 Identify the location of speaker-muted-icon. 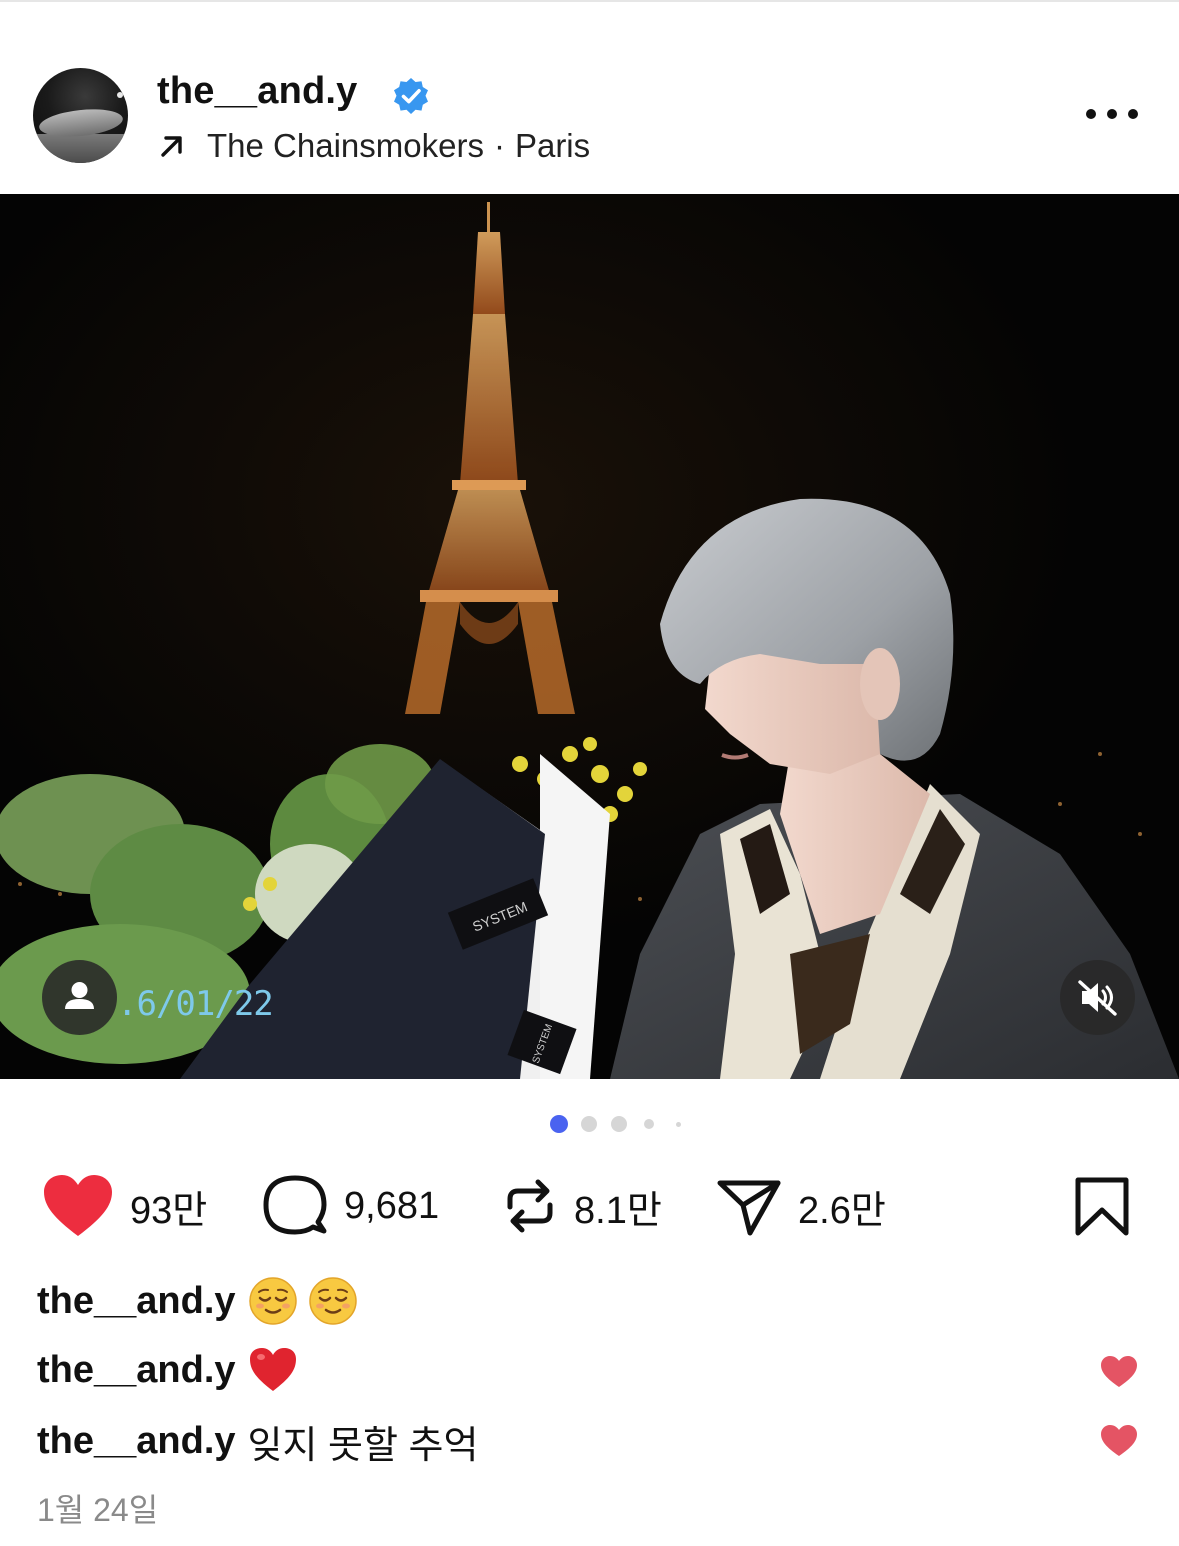
(1097, 998).